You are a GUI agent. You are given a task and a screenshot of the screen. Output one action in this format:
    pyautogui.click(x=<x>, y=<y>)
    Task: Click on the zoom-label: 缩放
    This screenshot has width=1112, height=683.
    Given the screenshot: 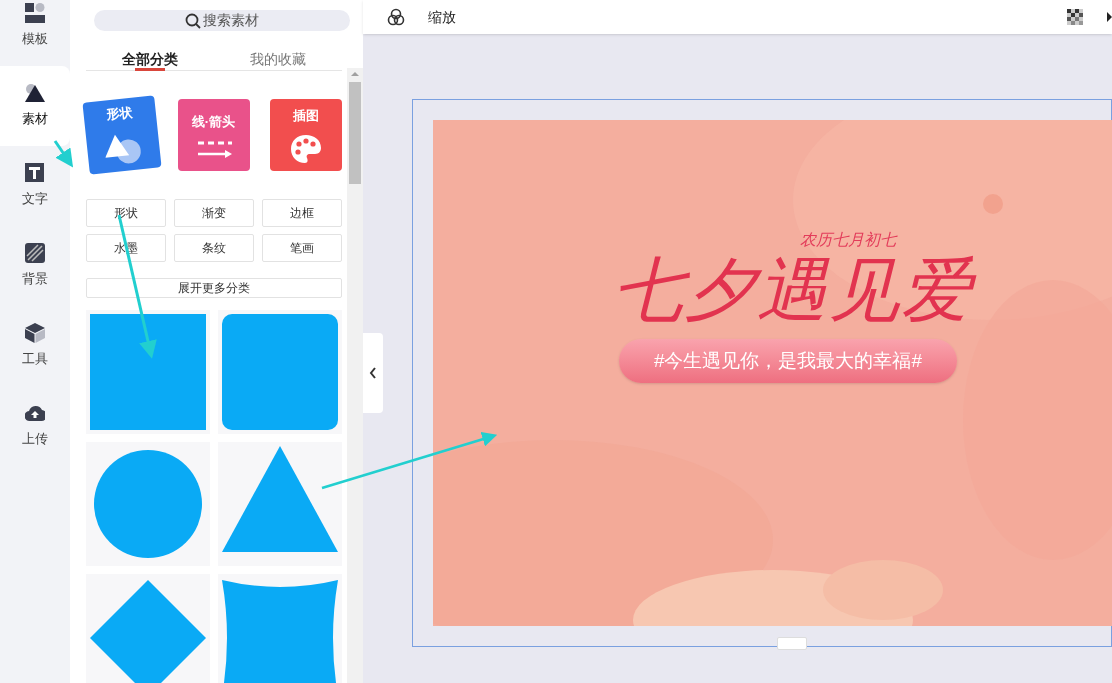 What is the action you would take?
    pyautogui.click(x=442, y=17)
    